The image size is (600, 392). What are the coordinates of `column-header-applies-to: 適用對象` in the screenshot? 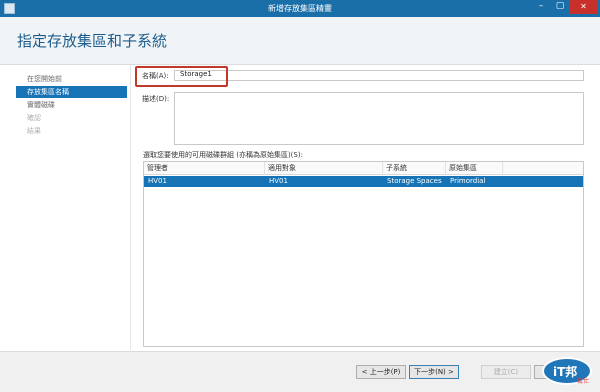 It's located at (324, 168).